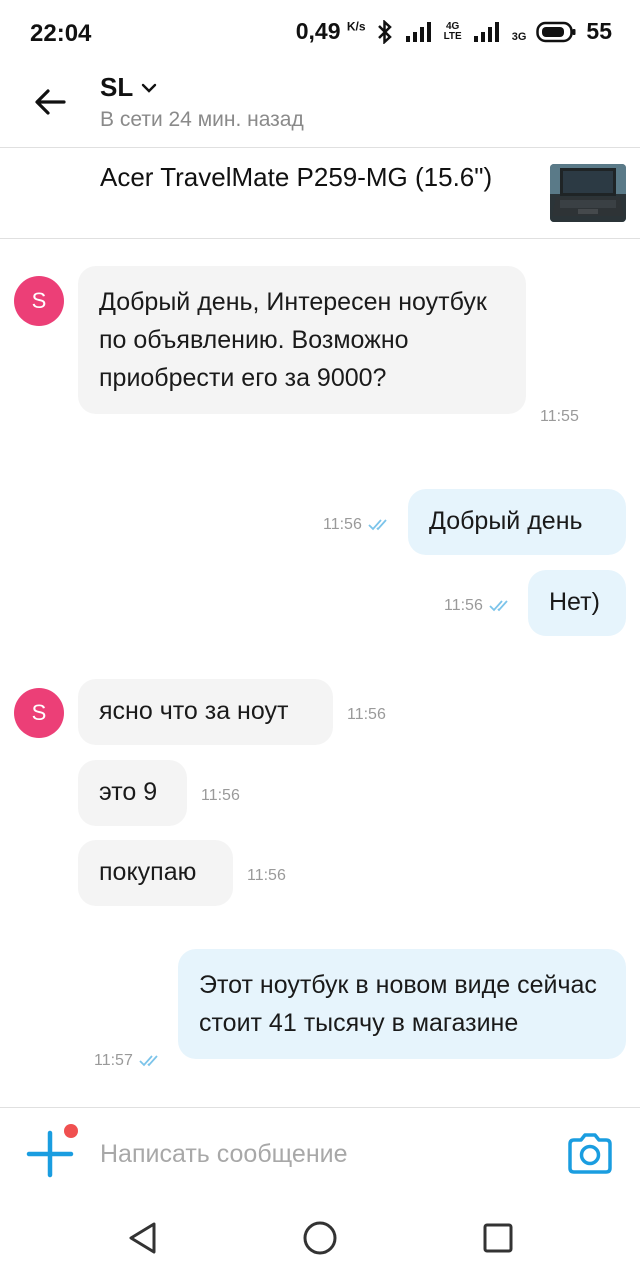  Describe the element at coordinates (155, 873) in the screenshot. I see `message-bubble: покупаю` at that location.